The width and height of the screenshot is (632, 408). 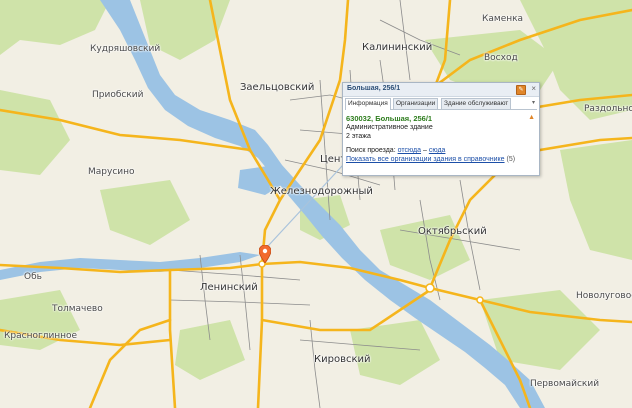 What do you see at coordinates (118, 95) in the screenshot?
I see `label-prikobsky: Приобский` at bounding box center [118, 95].